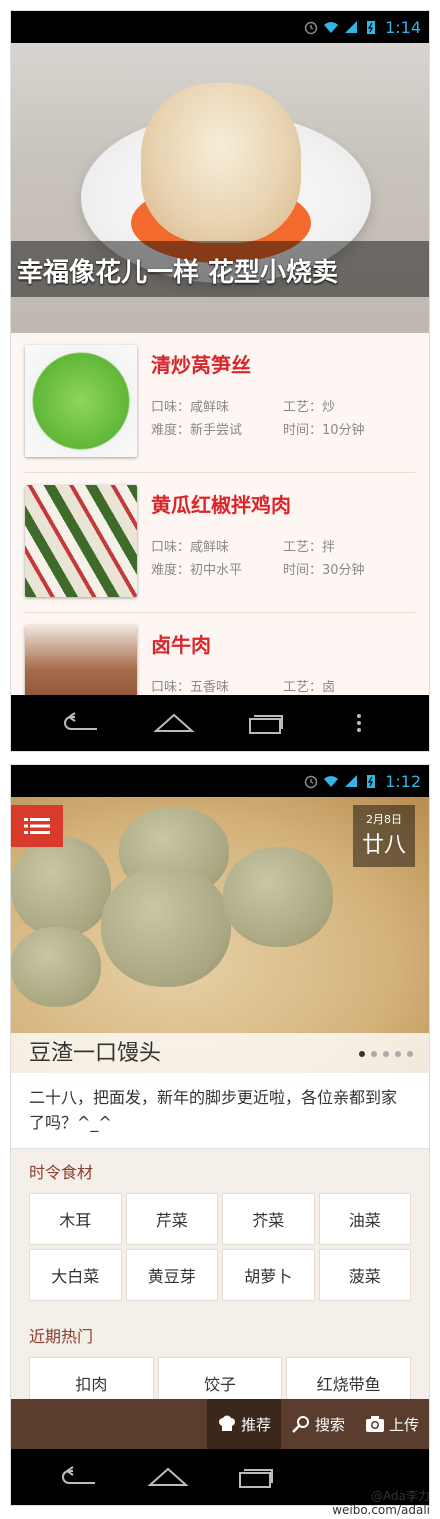 The image size is (440, 1519). I want to click on lunar-date-badge: 2月8日 廿八, so click(384, 836).